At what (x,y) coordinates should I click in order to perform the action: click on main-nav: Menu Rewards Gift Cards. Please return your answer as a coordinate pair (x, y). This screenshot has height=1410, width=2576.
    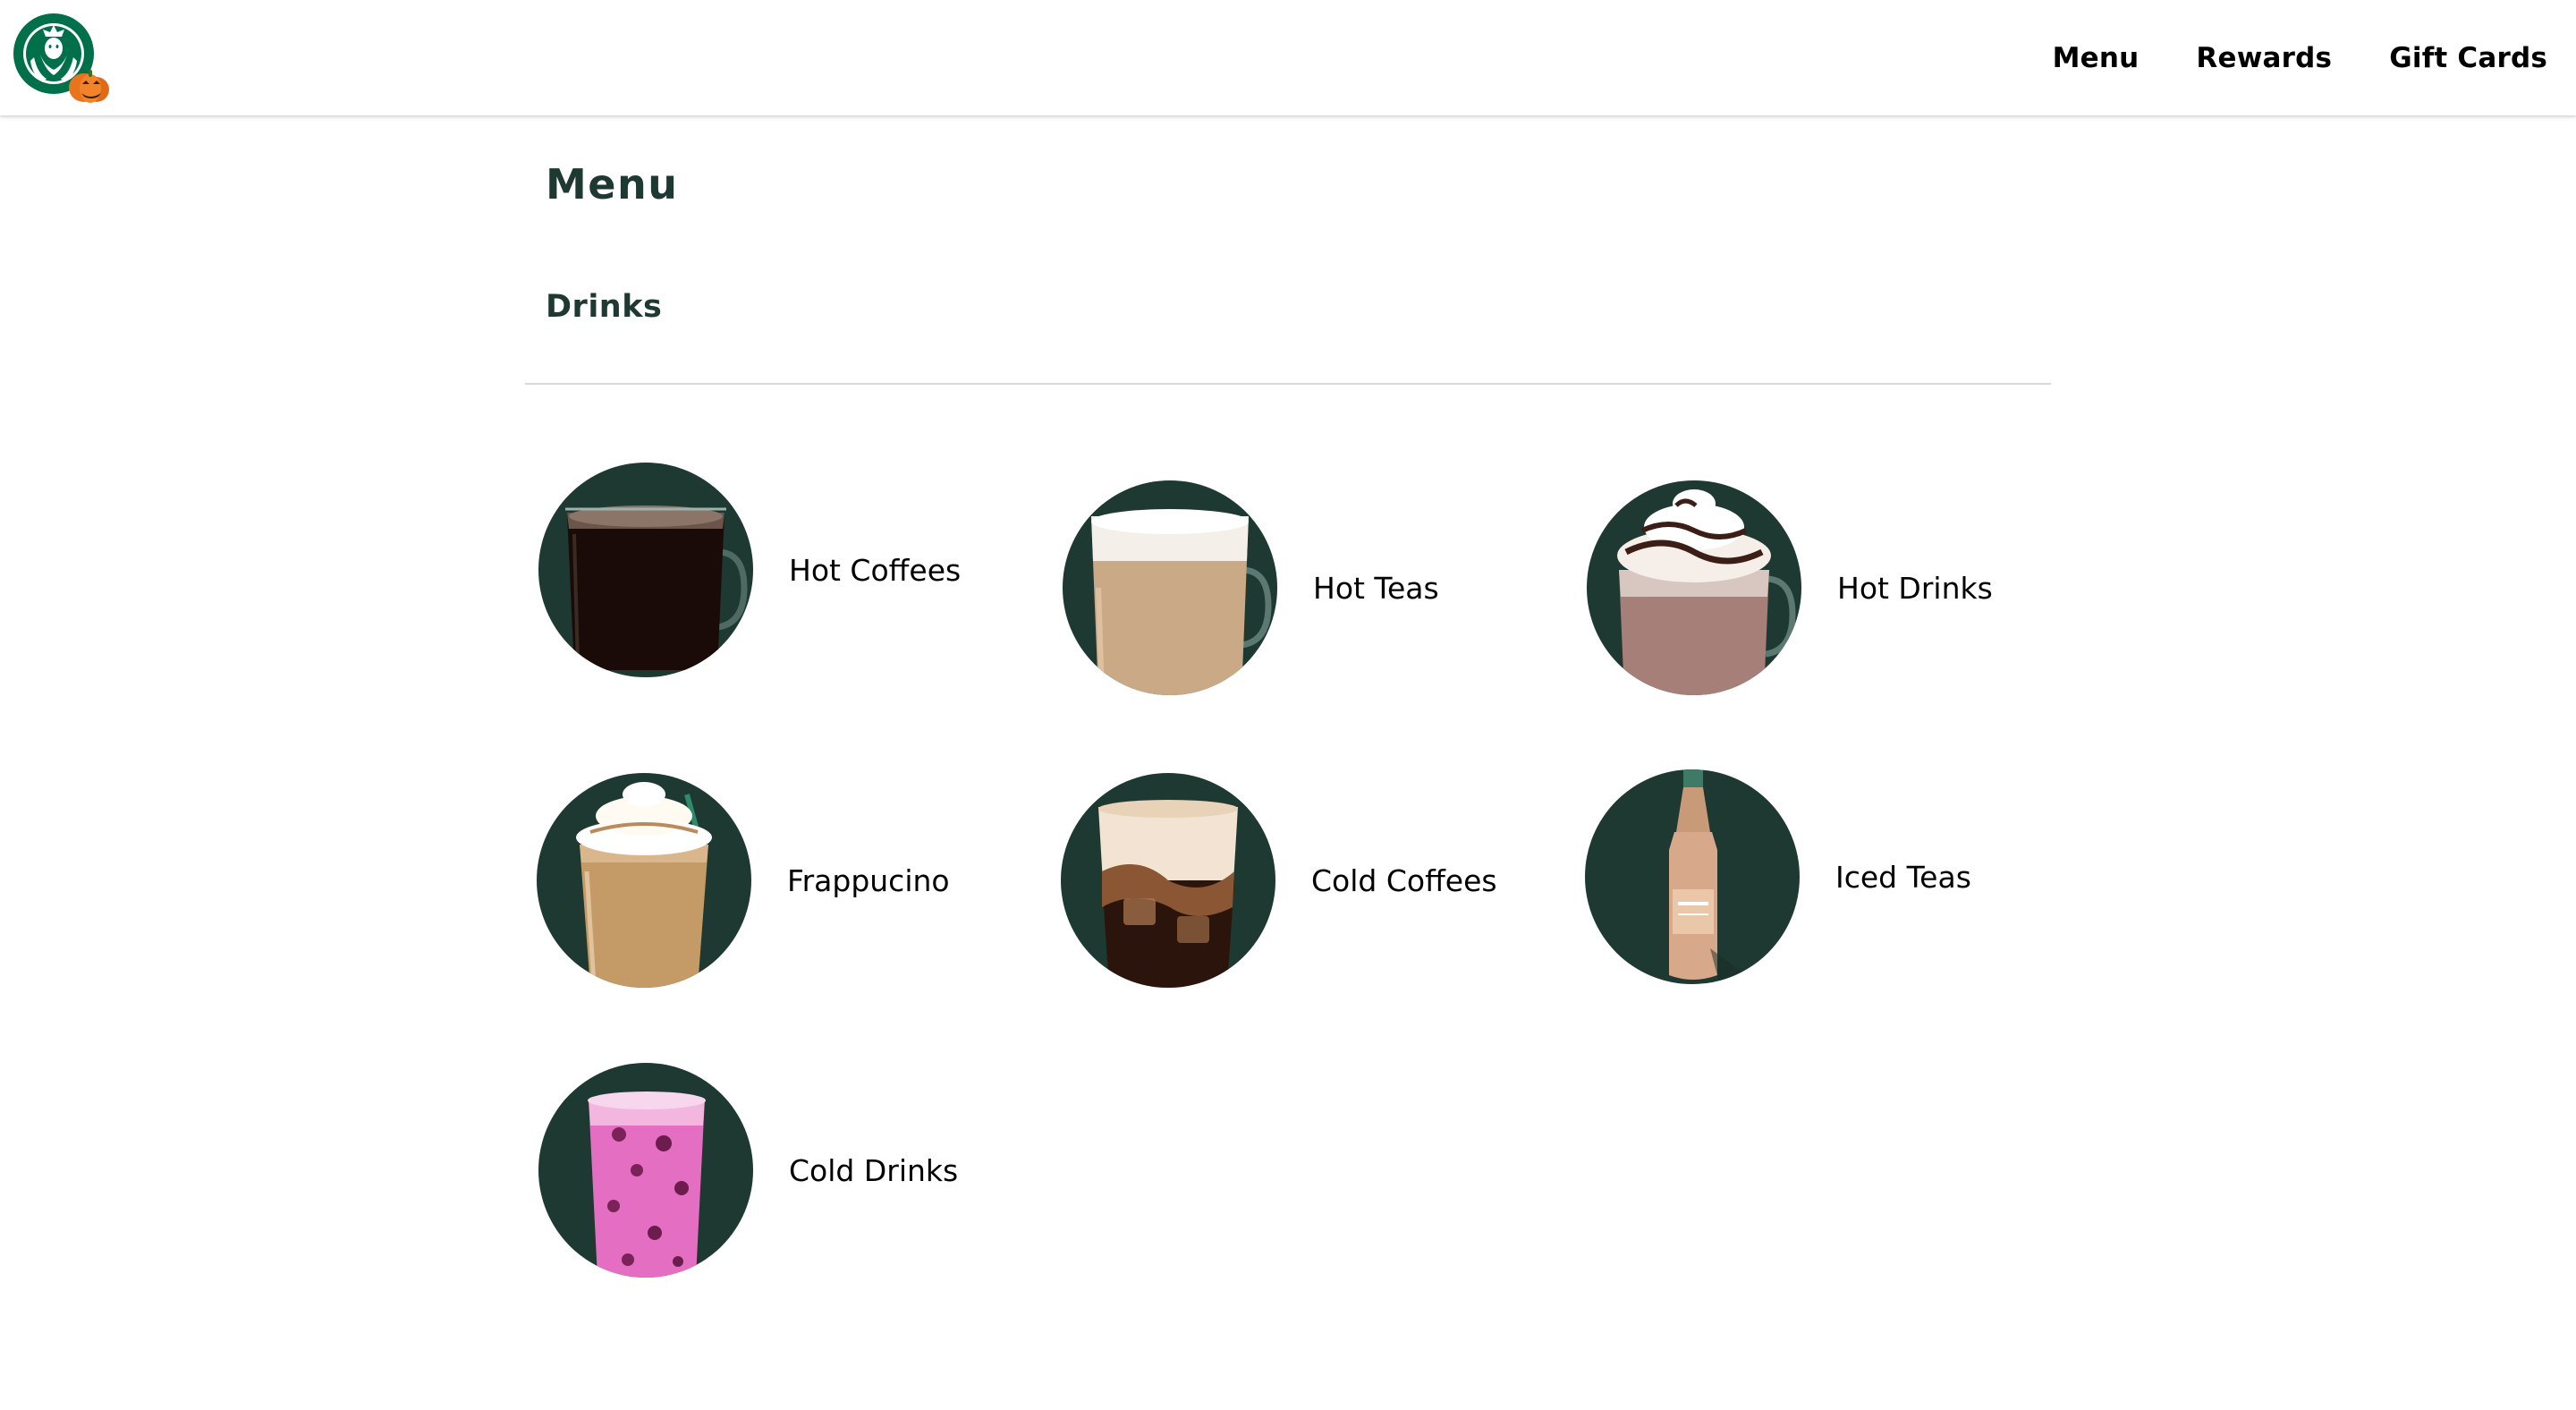
    Looking at the image, I should click on (2300, 58).